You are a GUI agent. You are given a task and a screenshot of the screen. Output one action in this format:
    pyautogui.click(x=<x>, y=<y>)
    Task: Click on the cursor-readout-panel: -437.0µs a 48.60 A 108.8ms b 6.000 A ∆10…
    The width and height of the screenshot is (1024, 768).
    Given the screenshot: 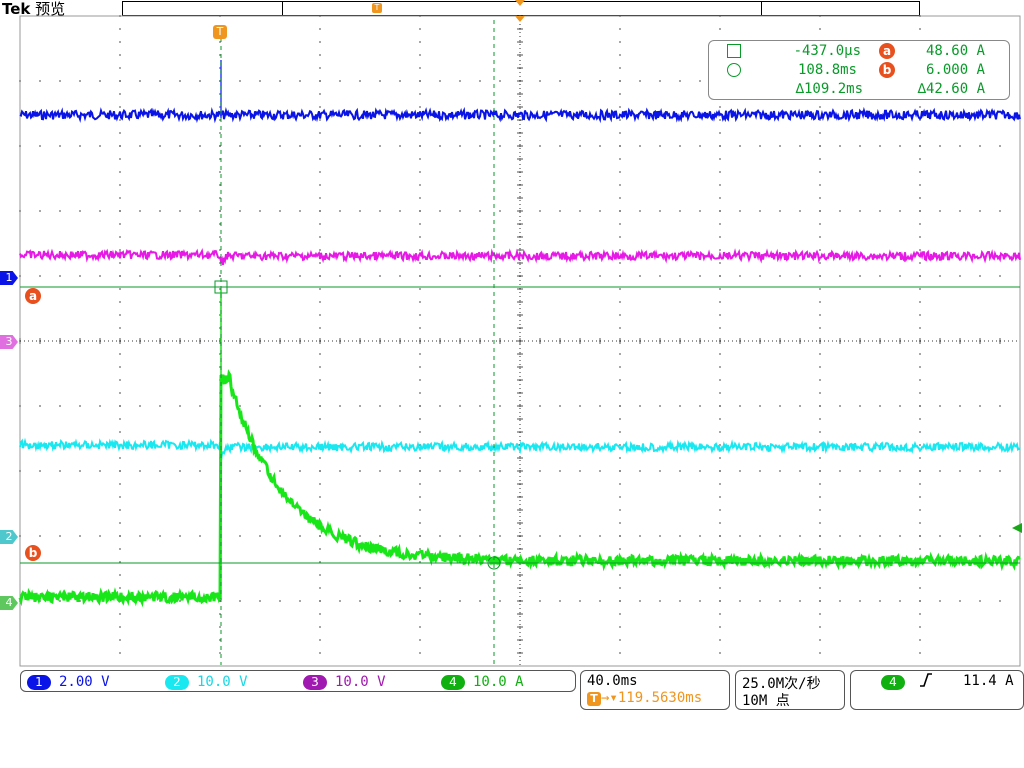 What is the action you would take?
    pyautogui.click(x=859, y=70)
    